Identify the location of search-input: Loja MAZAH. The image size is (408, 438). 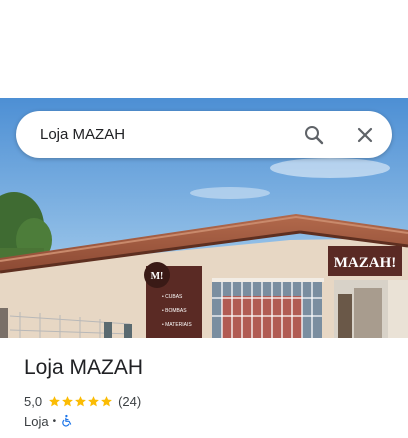
(82, 134).